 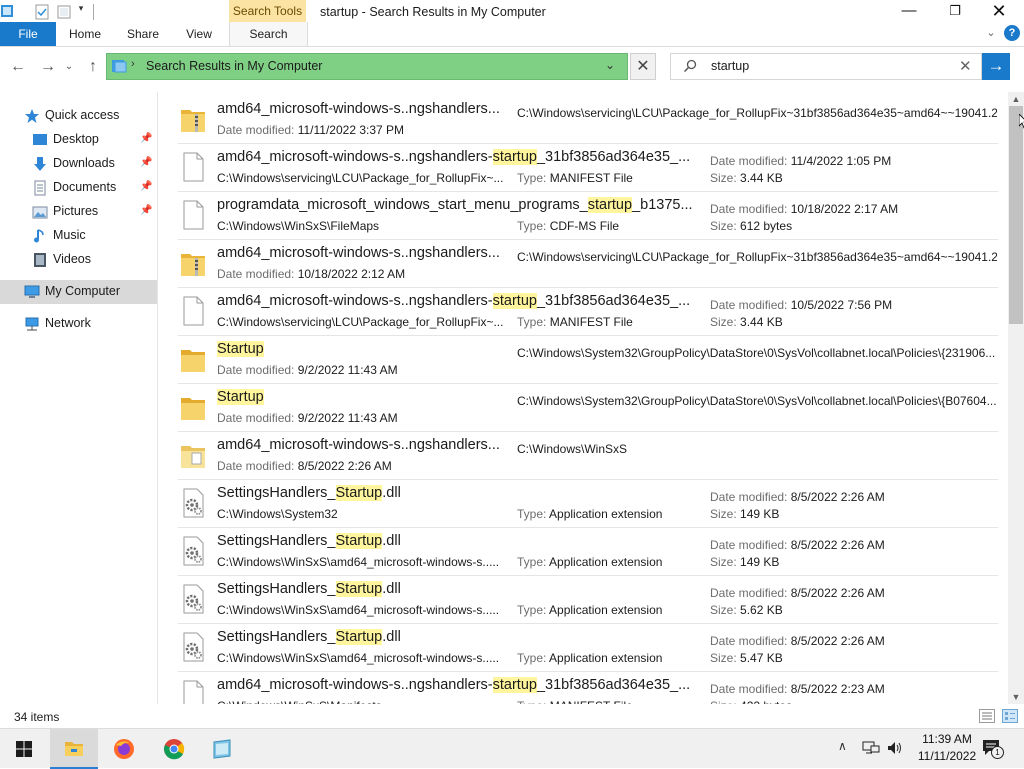 I want to click on search-input: startup ✕, so click(x=826, y=66).